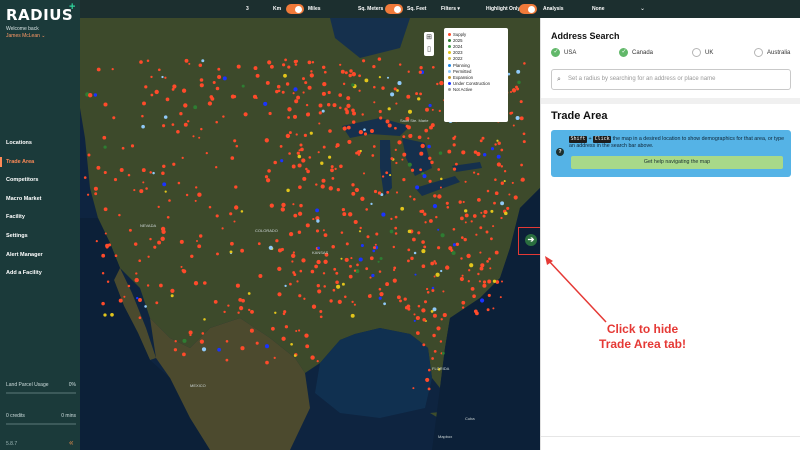 The image size is (800, 450). What do you see at coordinates (71, 442) in the screenshot?
I see `collapse-sidebar-icon: «` at bounding box center [71, 442].